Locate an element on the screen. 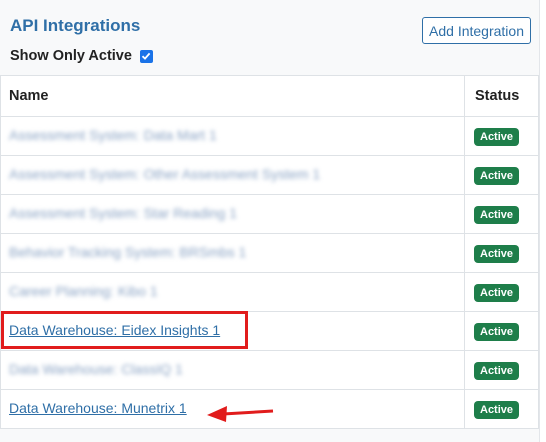 This screenshot has width=546, height=442. integration-name-blurred: Assessment System: Star Reading 1 is located at coordinates (123, 213).